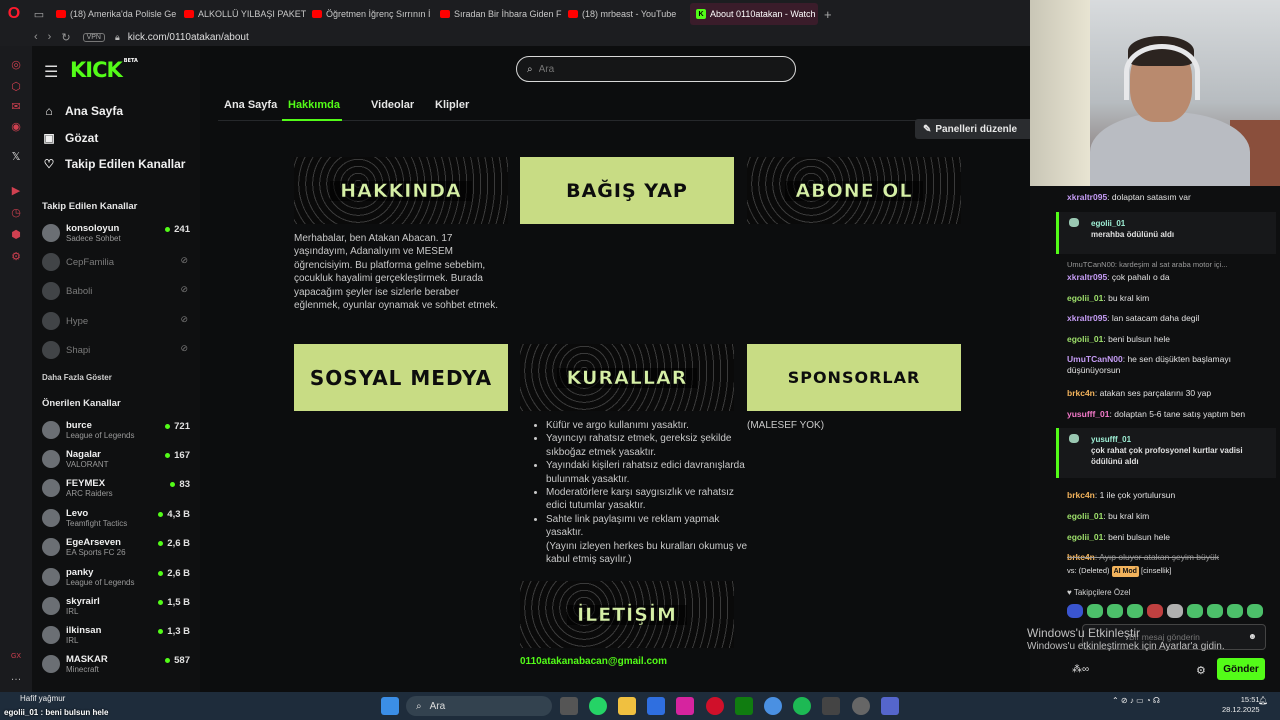 The width and height of the screenshot is (1280, 720). What do you see at coordinates (242, 14) in the screenshot?
I see `browser-tab: ALKOLLÜ YILBAŞI PAKETİ` at bounding box center [242, 14].